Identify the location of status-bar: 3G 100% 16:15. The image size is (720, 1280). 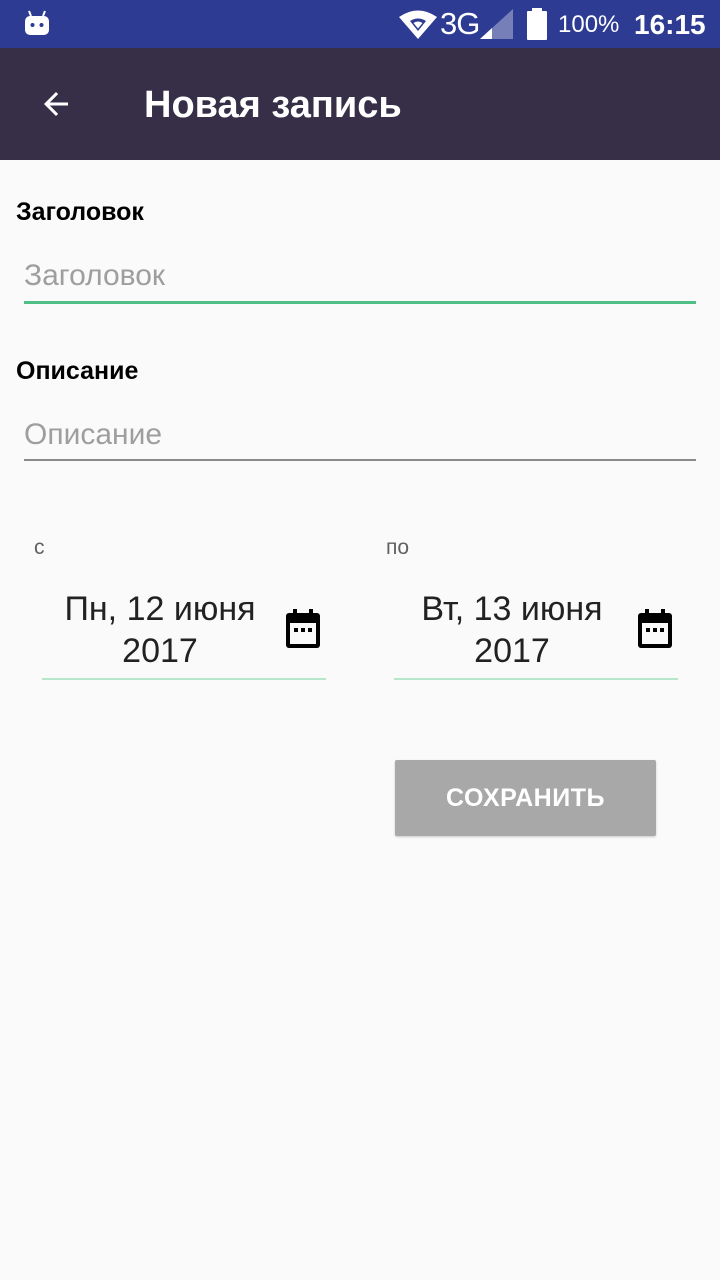
(360, 24).